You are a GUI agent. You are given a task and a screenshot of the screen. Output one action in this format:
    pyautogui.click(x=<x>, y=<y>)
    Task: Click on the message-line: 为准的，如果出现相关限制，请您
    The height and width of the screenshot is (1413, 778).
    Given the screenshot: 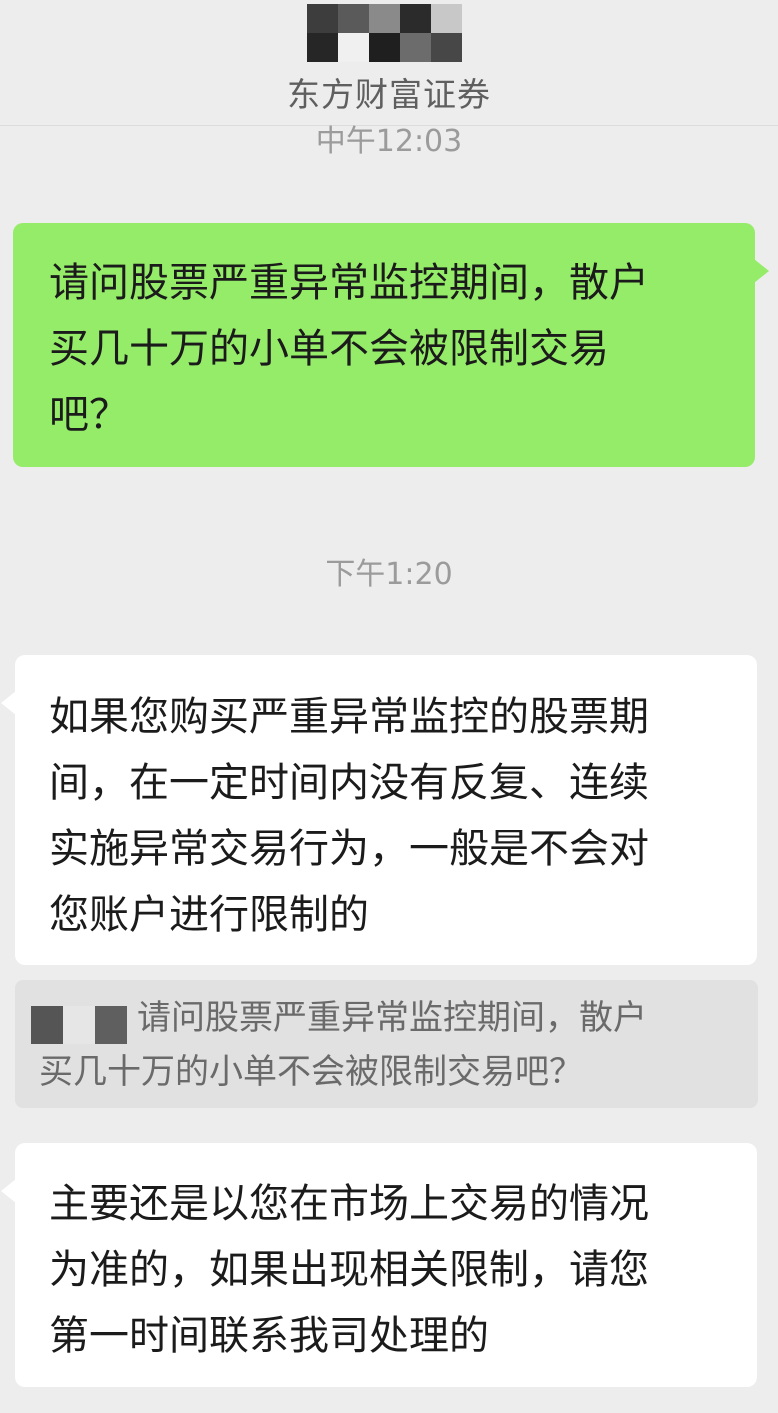 What is the action you would take?
    pyautogui.click(x=349, y=1270)
    